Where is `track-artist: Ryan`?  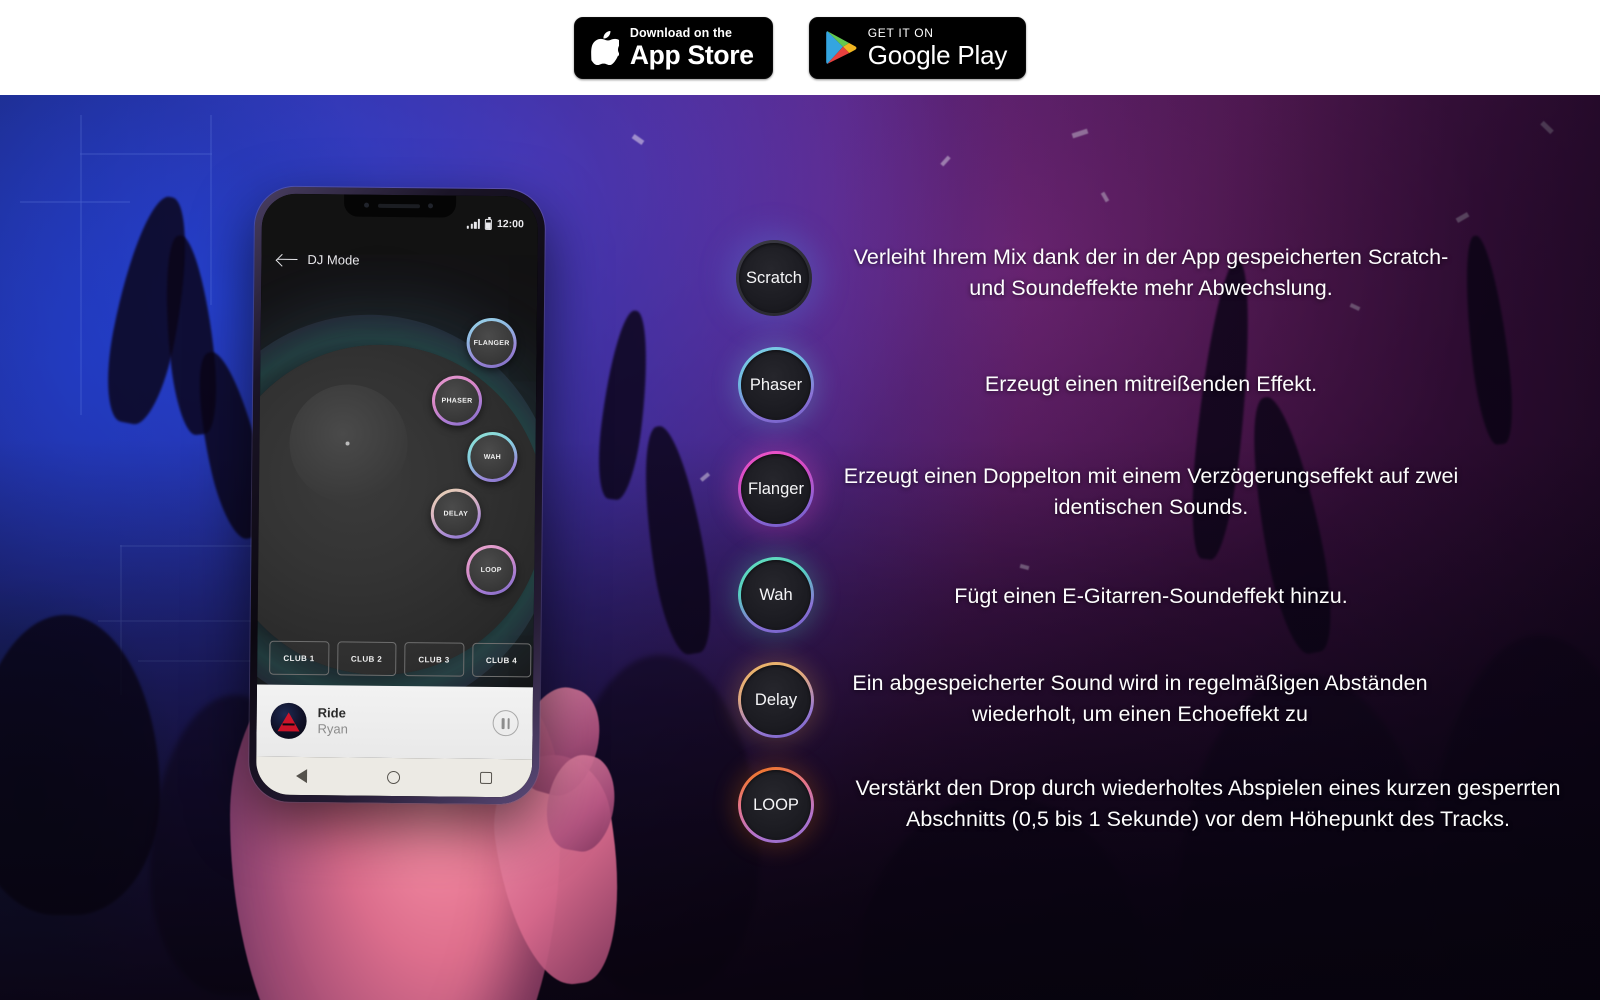 track-artist: Ryan is located at coordinates (332, 729).